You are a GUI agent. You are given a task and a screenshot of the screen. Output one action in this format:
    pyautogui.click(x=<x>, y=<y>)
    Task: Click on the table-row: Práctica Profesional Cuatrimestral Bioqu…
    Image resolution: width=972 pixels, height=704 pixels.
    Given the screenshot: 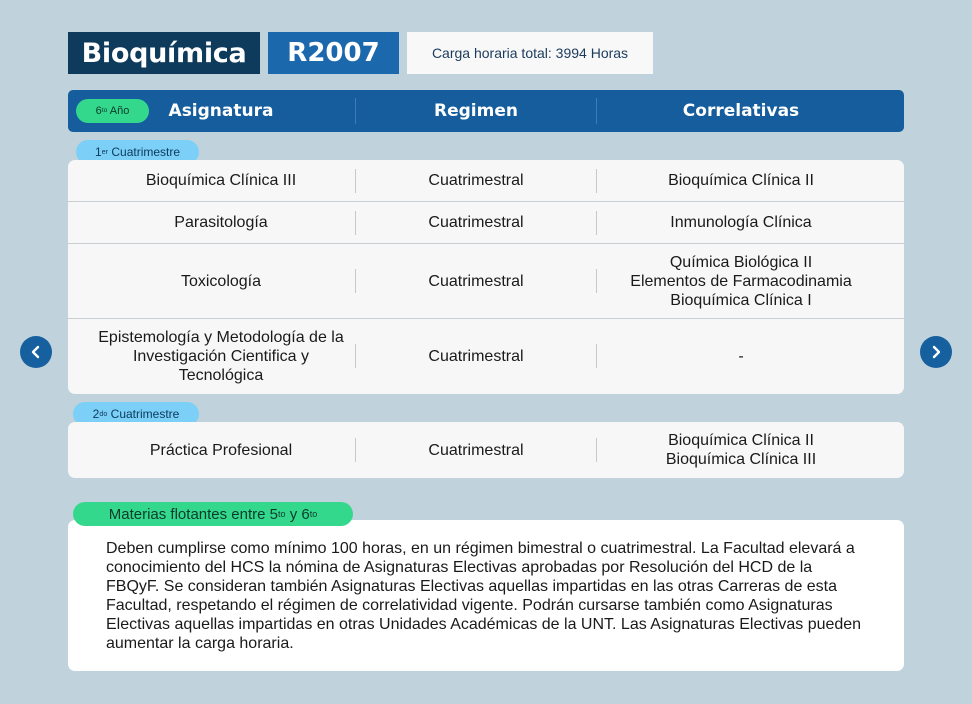 What is the action you would take?
    pyautogui.click(x=486, y=450)
    